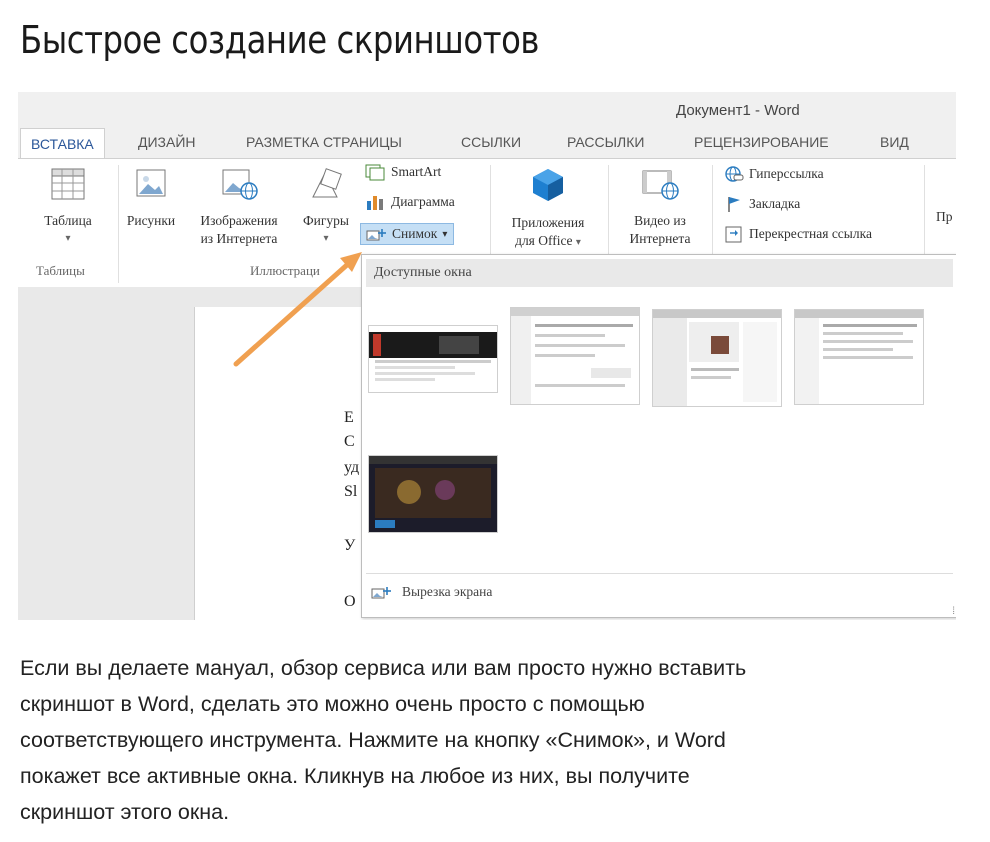  What do you see at coordinates (447, 591) in the screenshot?
I see `screen-clipping-label: Вырезка экрана` at bounding box center [447, 591].